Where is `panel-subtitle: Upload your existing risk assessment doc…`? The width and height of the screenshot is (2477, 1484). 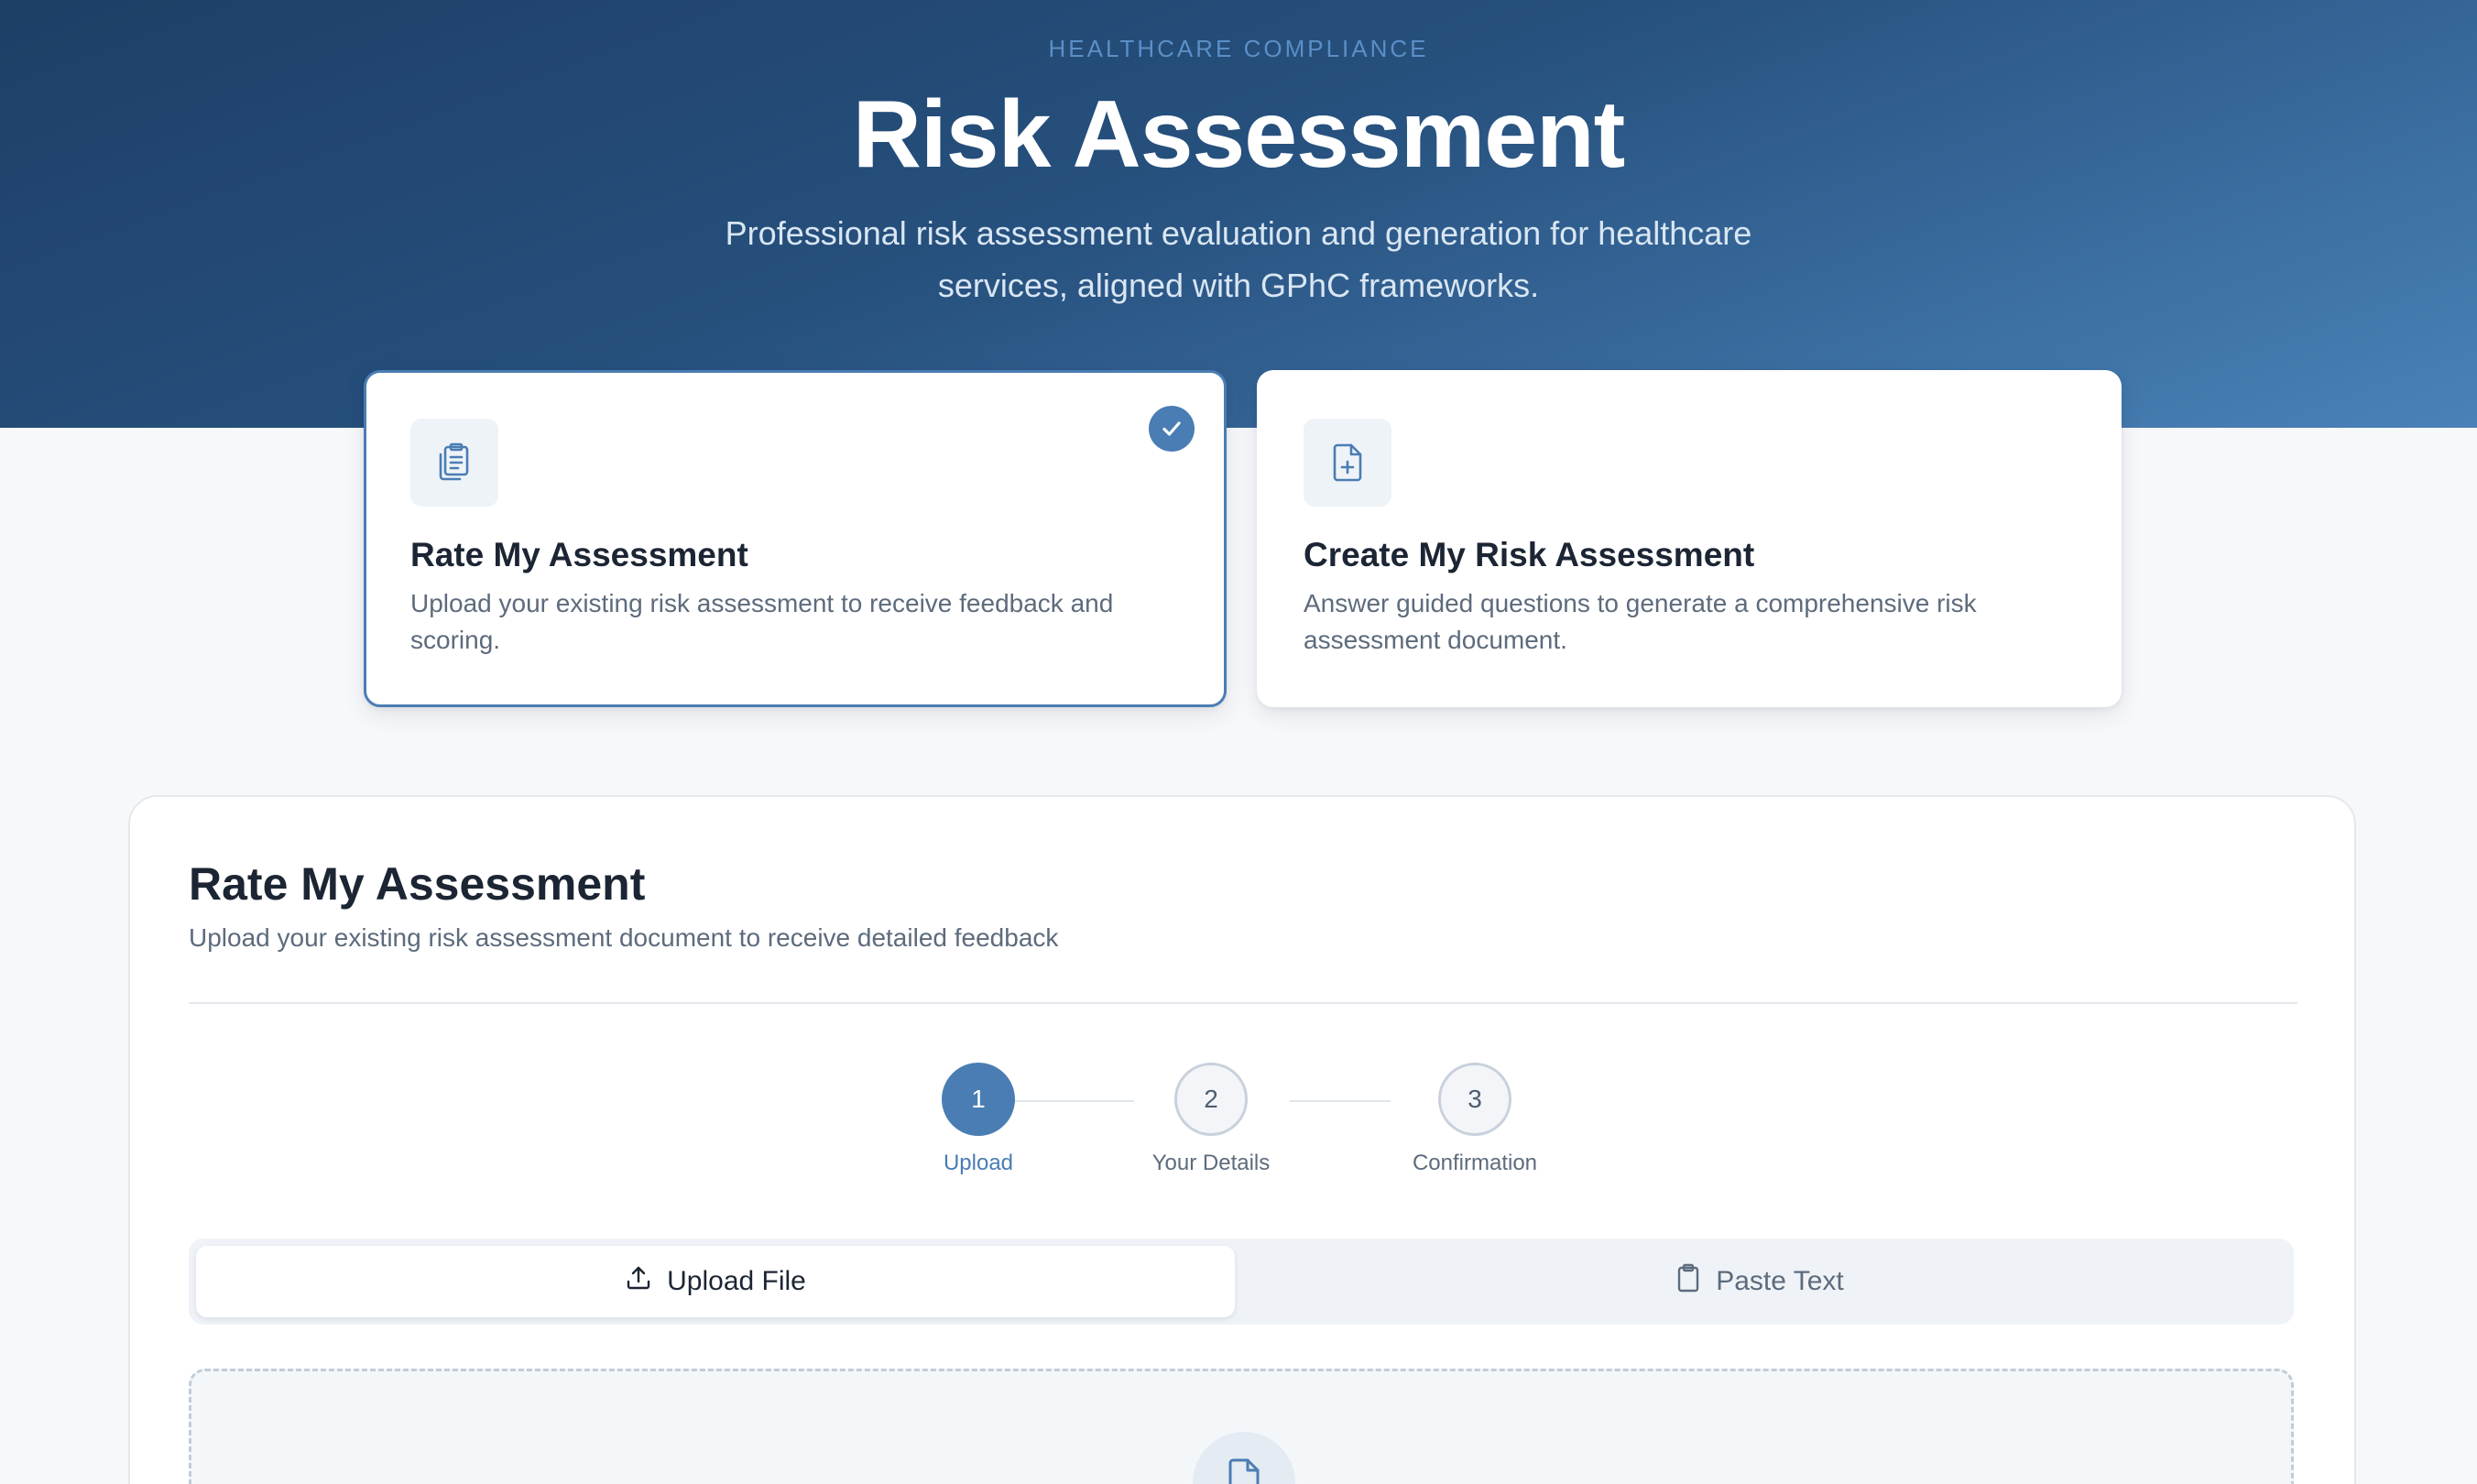
panel-subtitle: Upload your existing risk assessment doc… is located at coordinates (624, 937).